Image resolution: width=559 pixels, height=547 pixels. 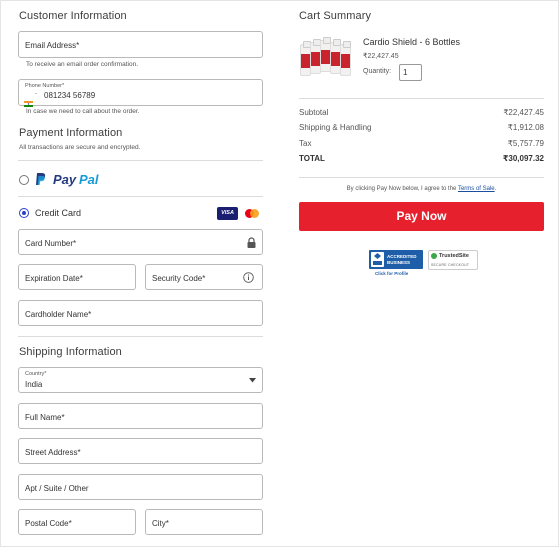 I want to click on apt-suite-label: Apt / Suite / Other, so click(x=57, y=488).